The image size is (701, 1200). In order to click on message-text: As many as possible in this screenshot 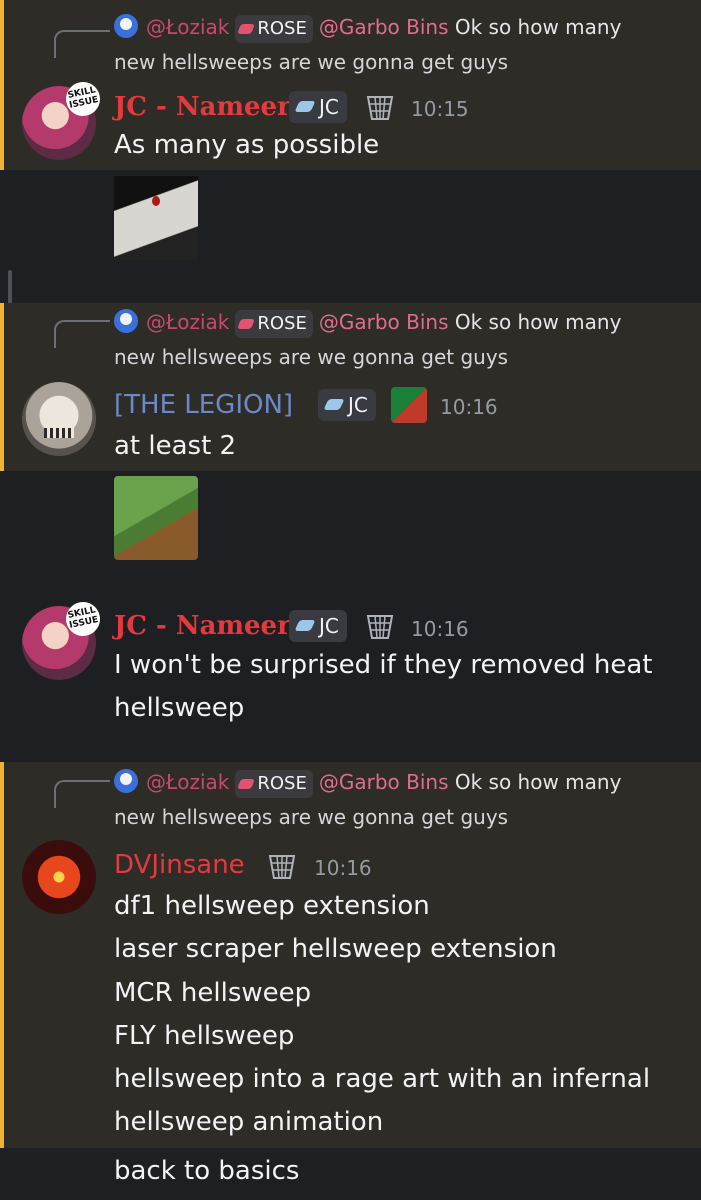, I will do `click(247, 145)`.